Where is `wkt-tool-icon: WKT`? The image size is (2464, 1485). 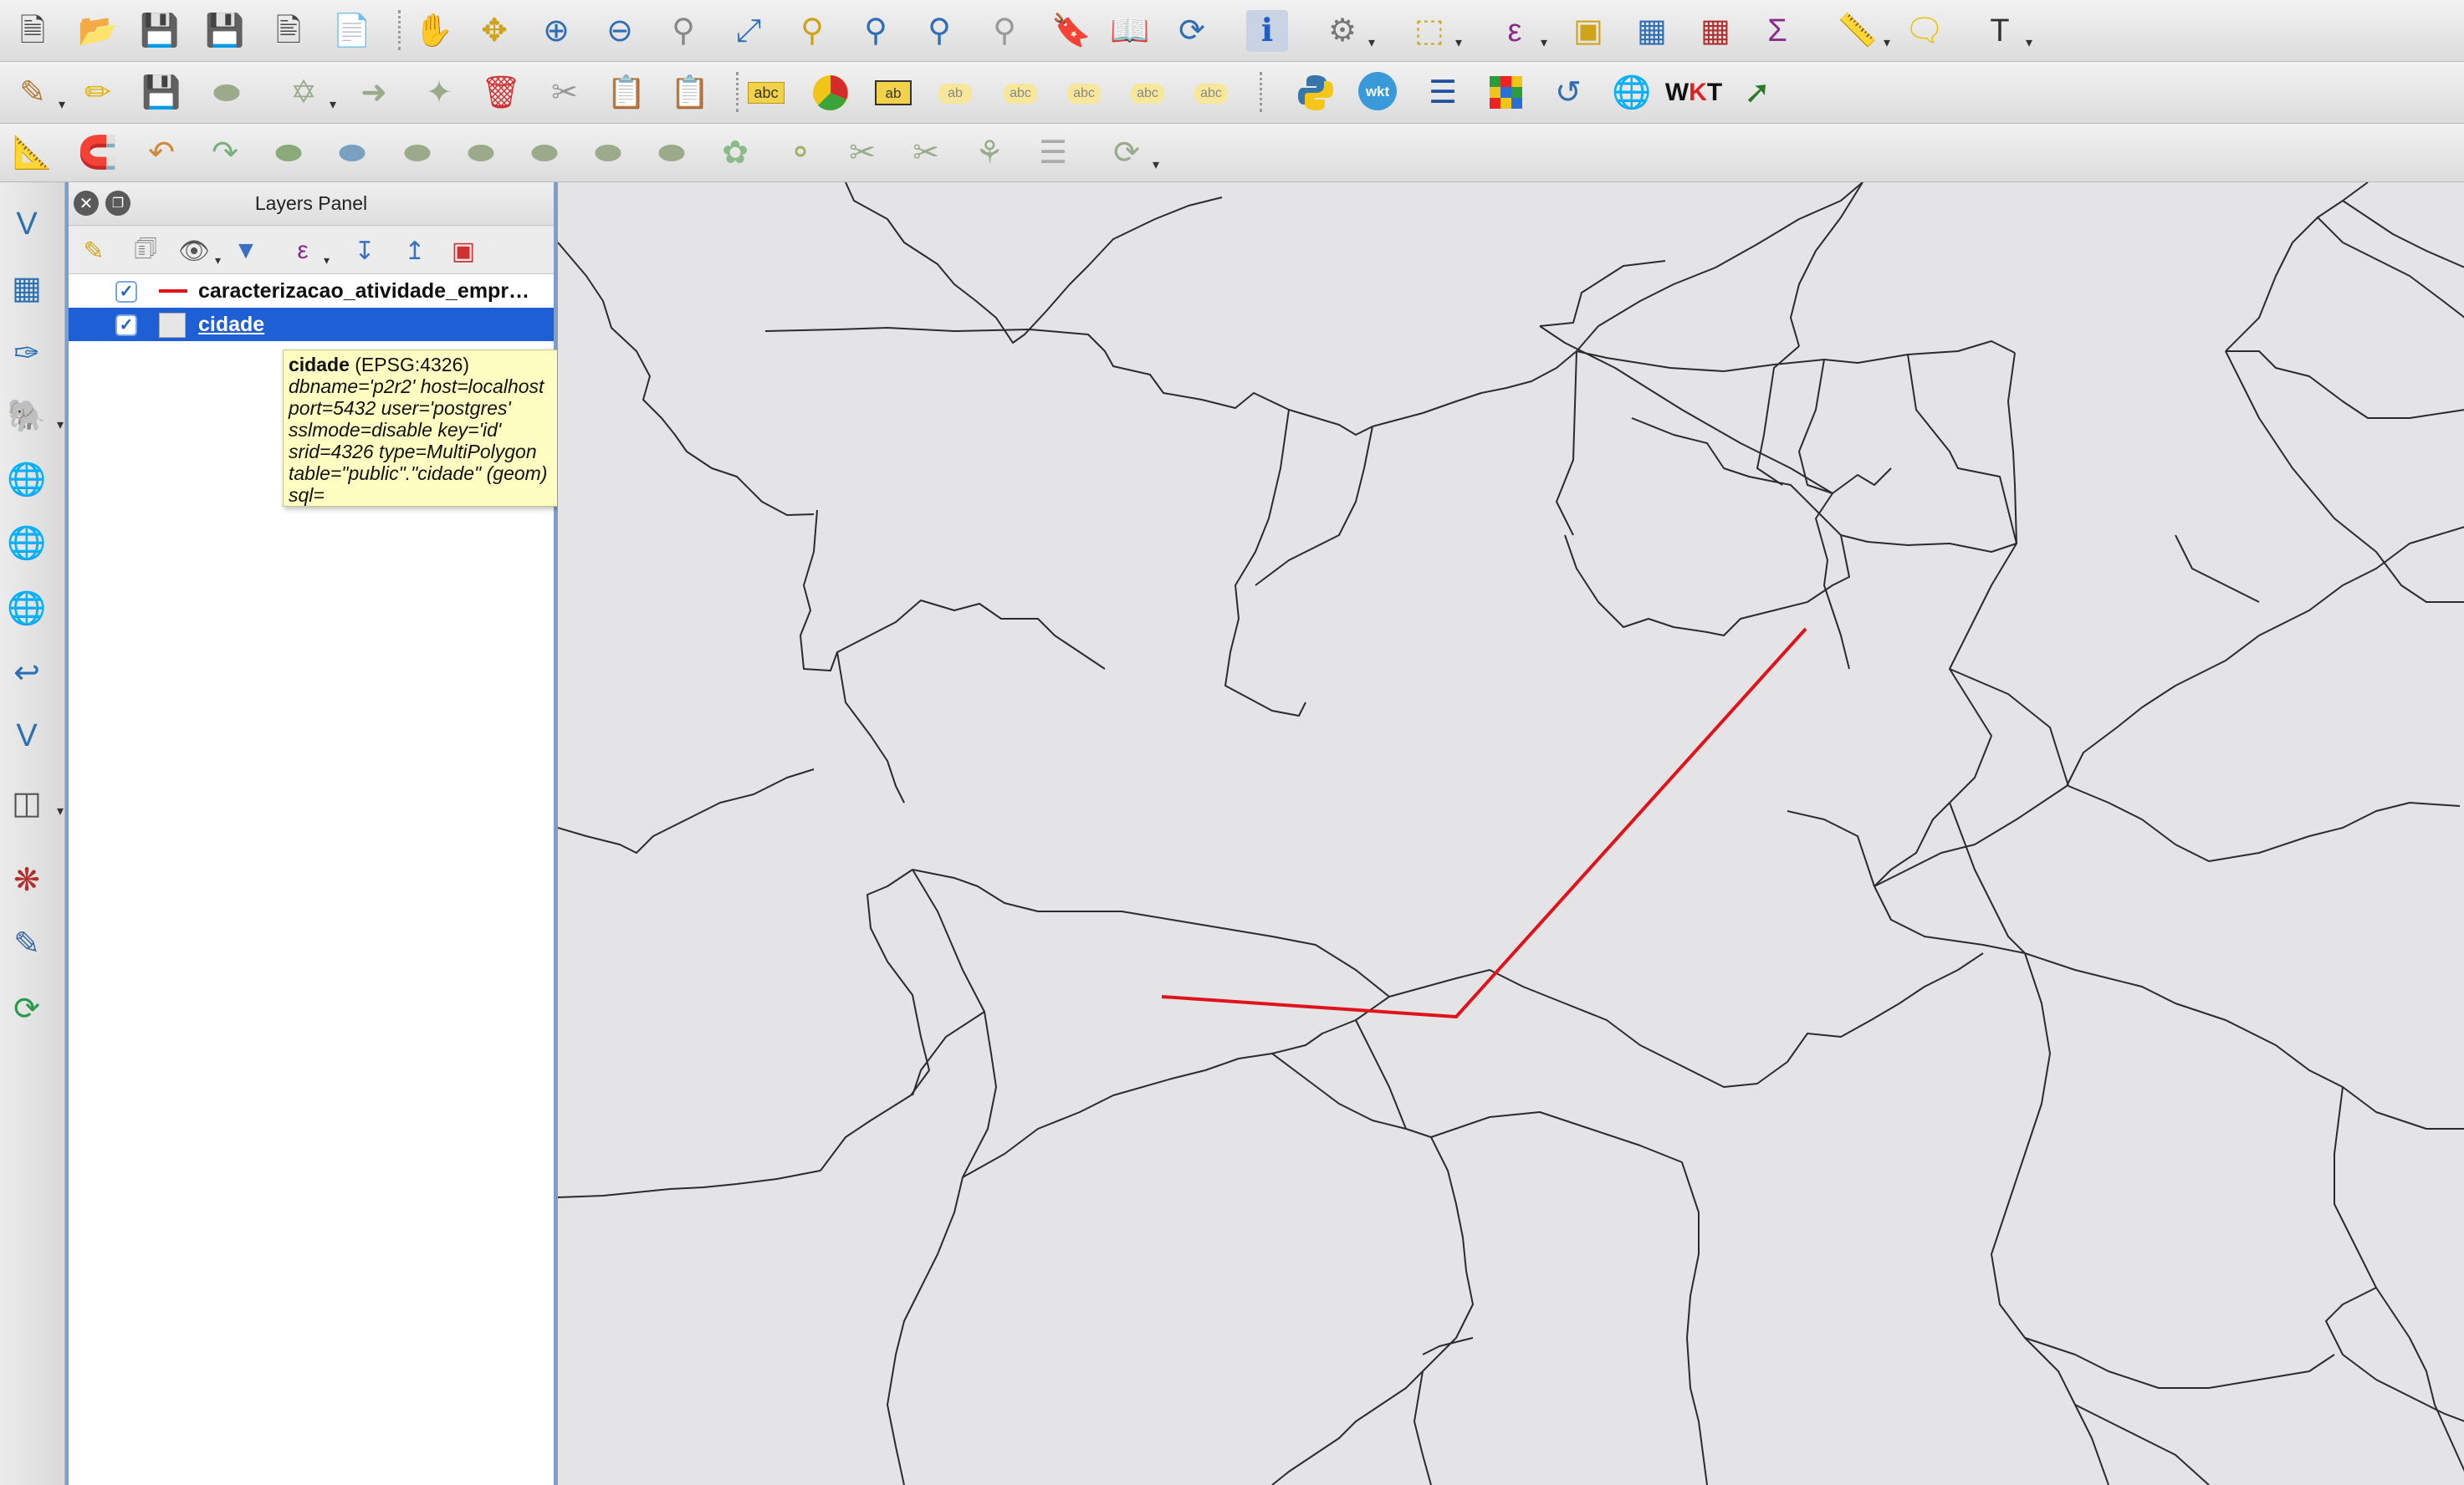 wkt-tool-icon: WKT is located at coordinates (1694, 93).